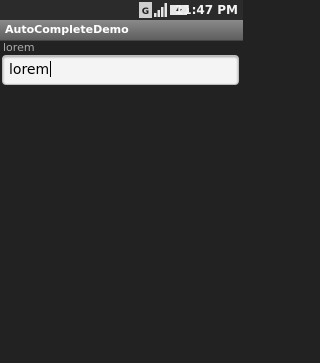 Image resolution: width=320 pixels, height=363 pixels. What do you see at coordinates (206, 10) in the screenshot?
I see `status-clock: 11:47 PM` at bounding box center [206, 10].